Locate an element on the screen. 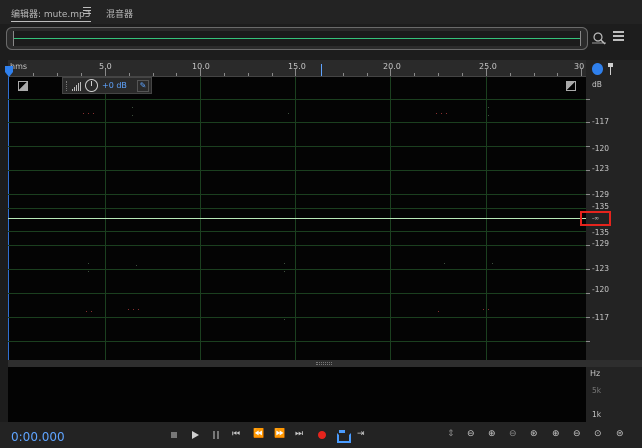 This screenshot has width=642, height=448. rewind-icon: ⏪ is located at coordinates (258, 434).